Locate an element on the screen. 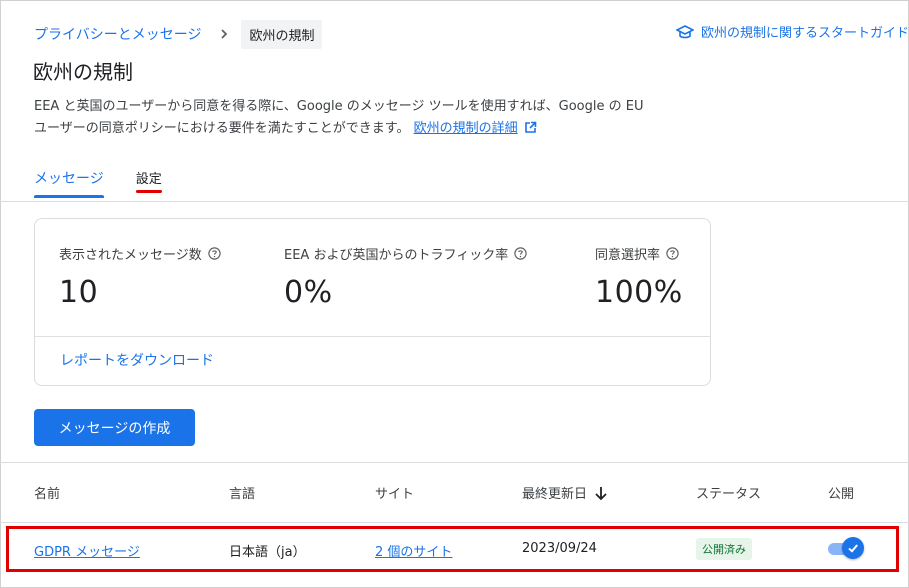 The image size is (909, 588). stat-value: 10 is located at coordinates (79, 292).